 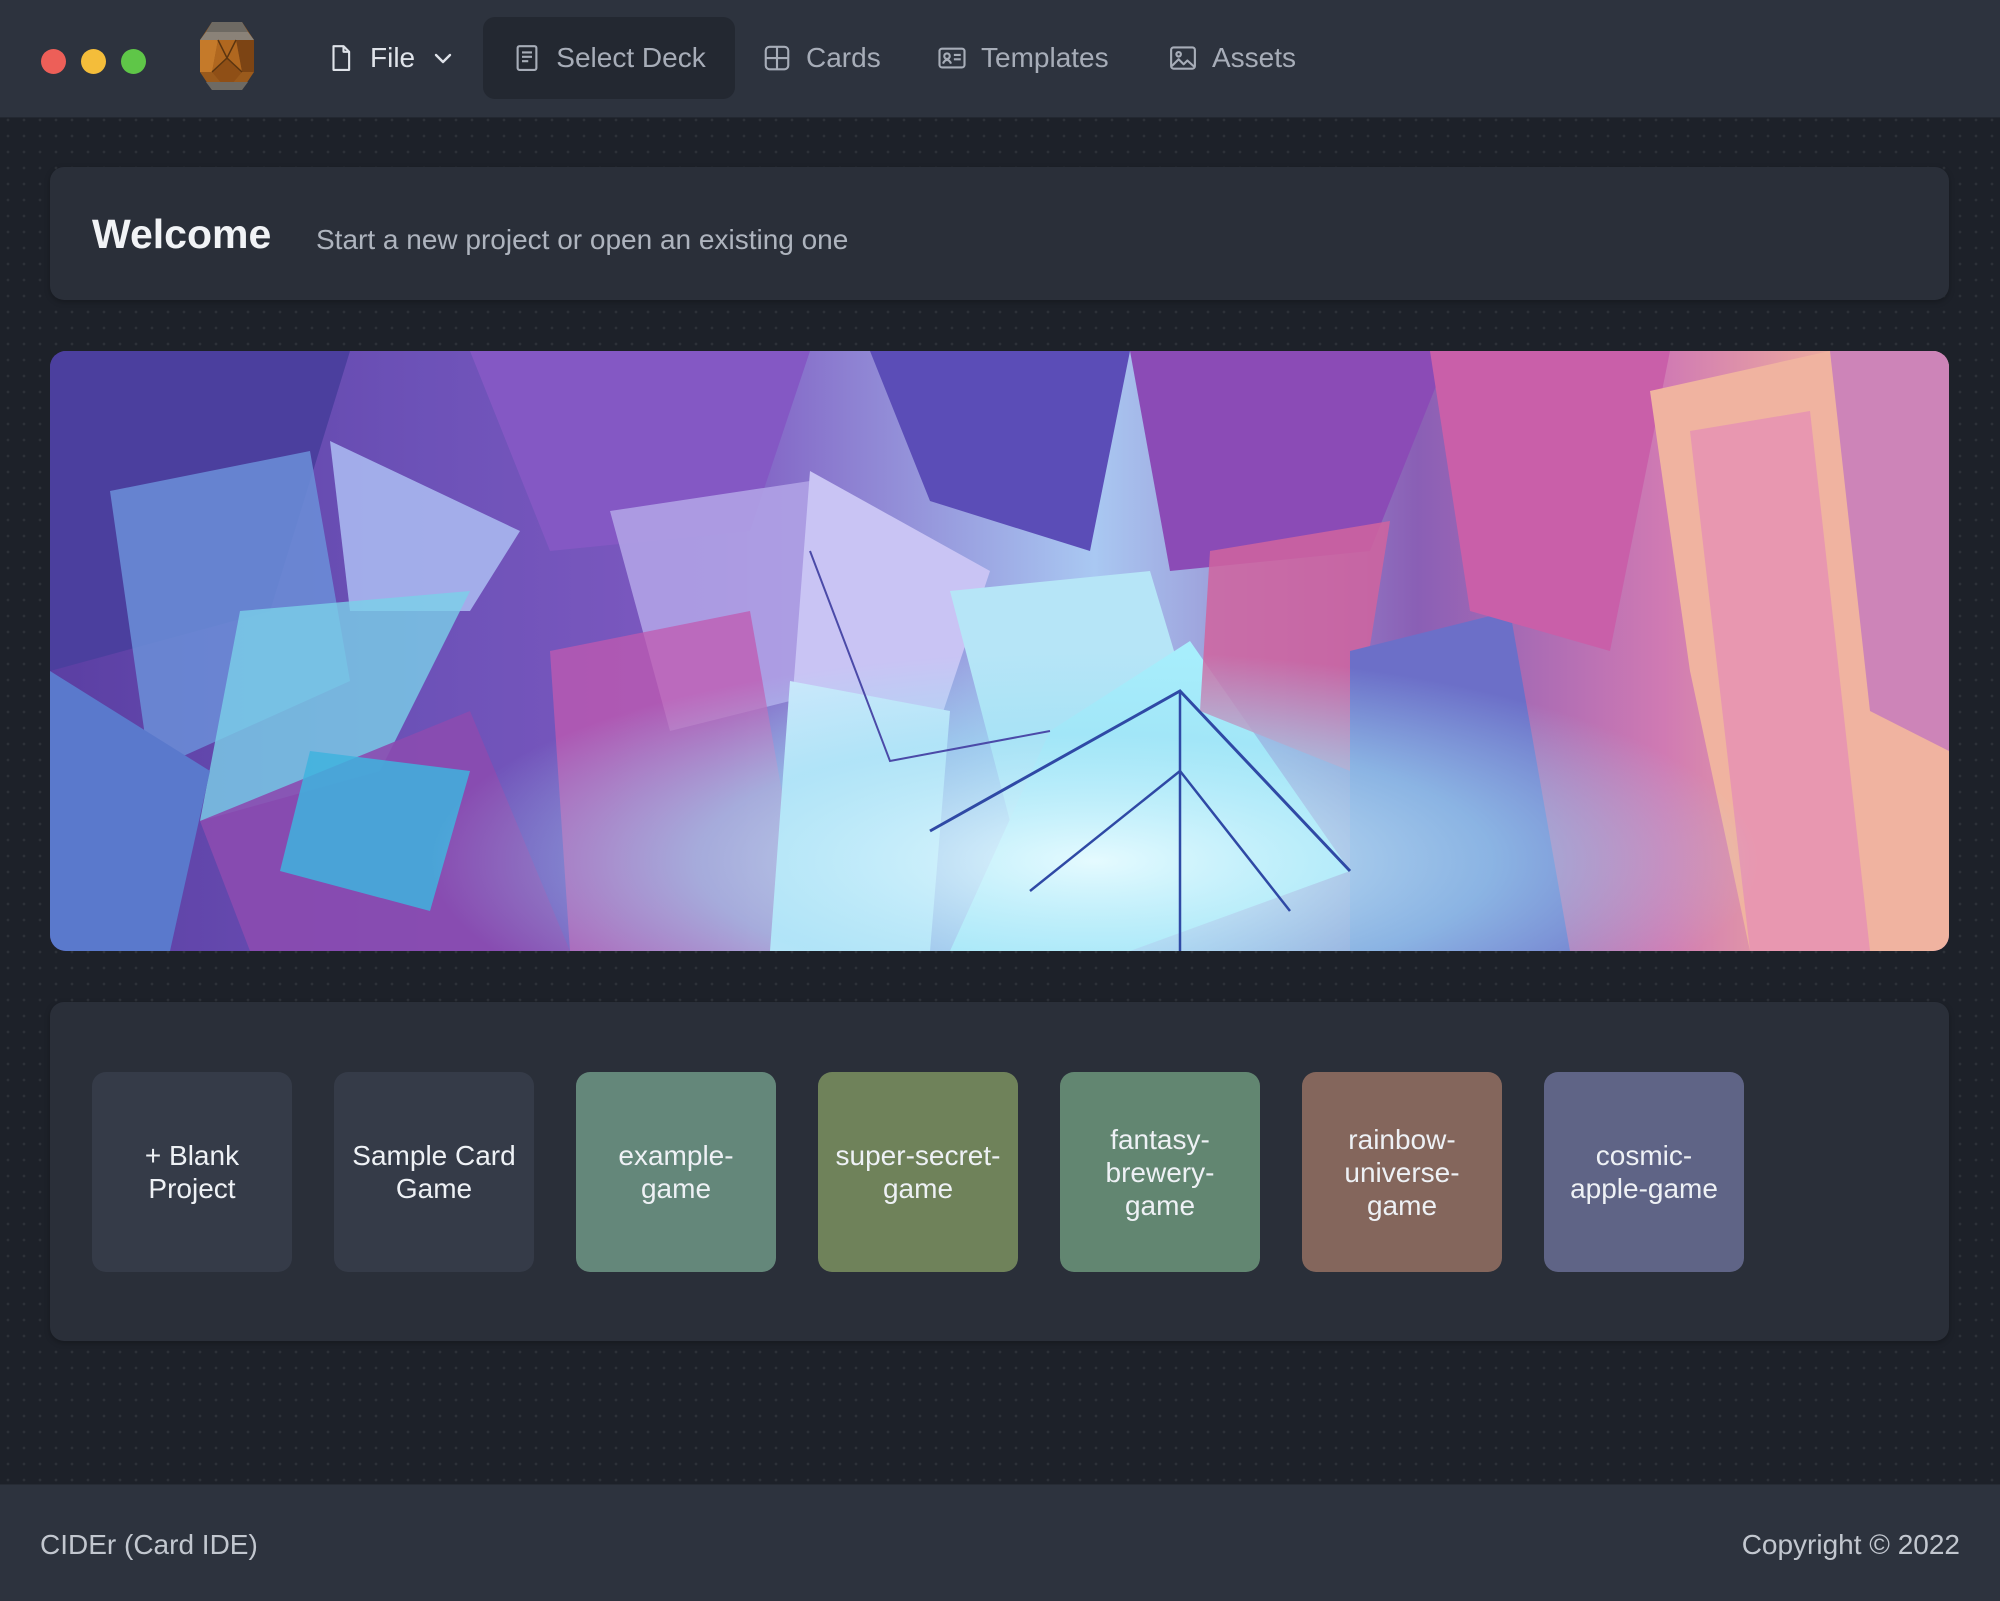 I want to click on copyright-label: Copyright © 2022, so click(x=1850, y=1544).